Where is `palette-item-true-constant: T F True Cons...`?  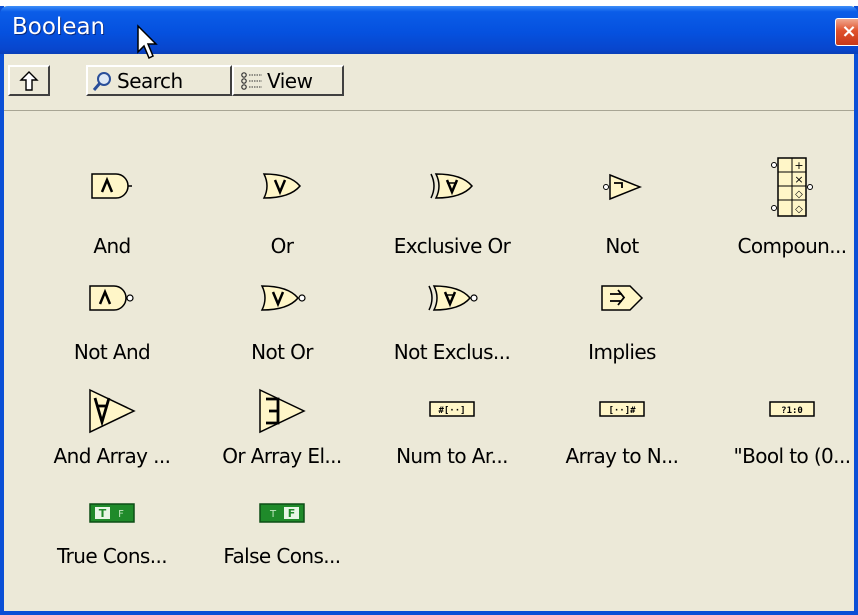 palette-item-true-constant: T F True Cons... is located at coordinates (112, 557).